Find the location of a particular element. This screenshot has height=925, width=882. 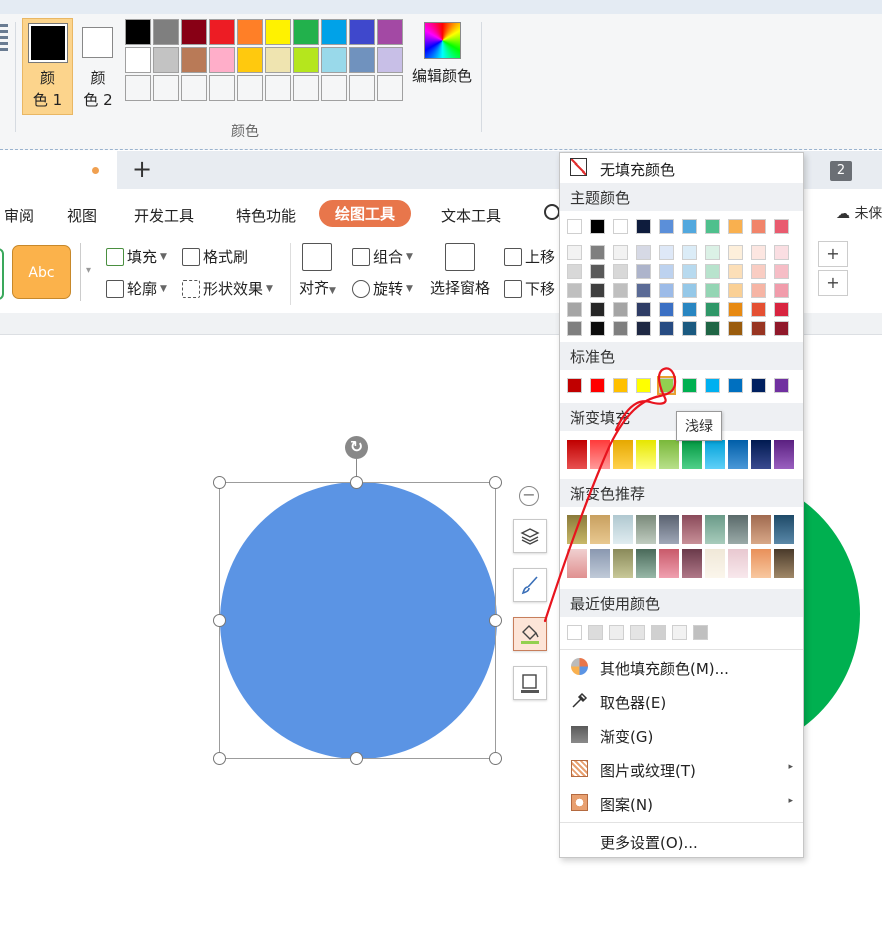

format-painter-button: 格式刷 is located at coordinates (215, 256).